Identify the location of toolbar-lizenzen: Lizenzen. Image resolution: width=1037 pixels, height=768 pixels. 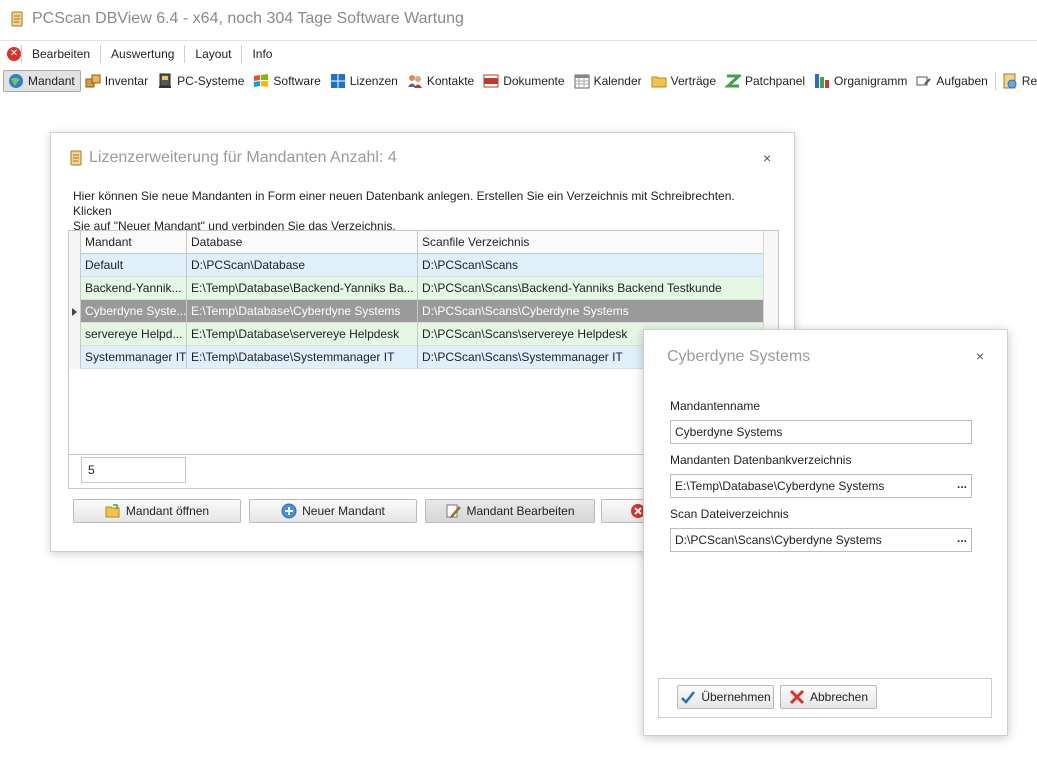
(364, 81).